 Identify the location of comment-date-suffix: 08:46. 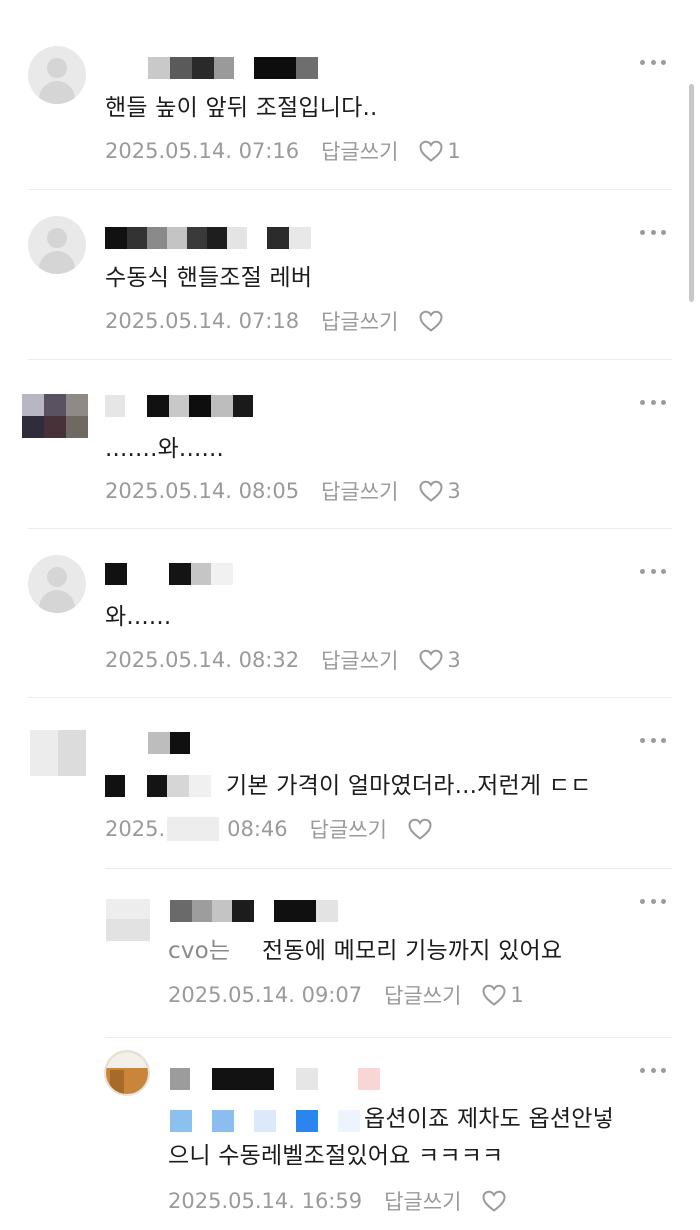
(257, 829).